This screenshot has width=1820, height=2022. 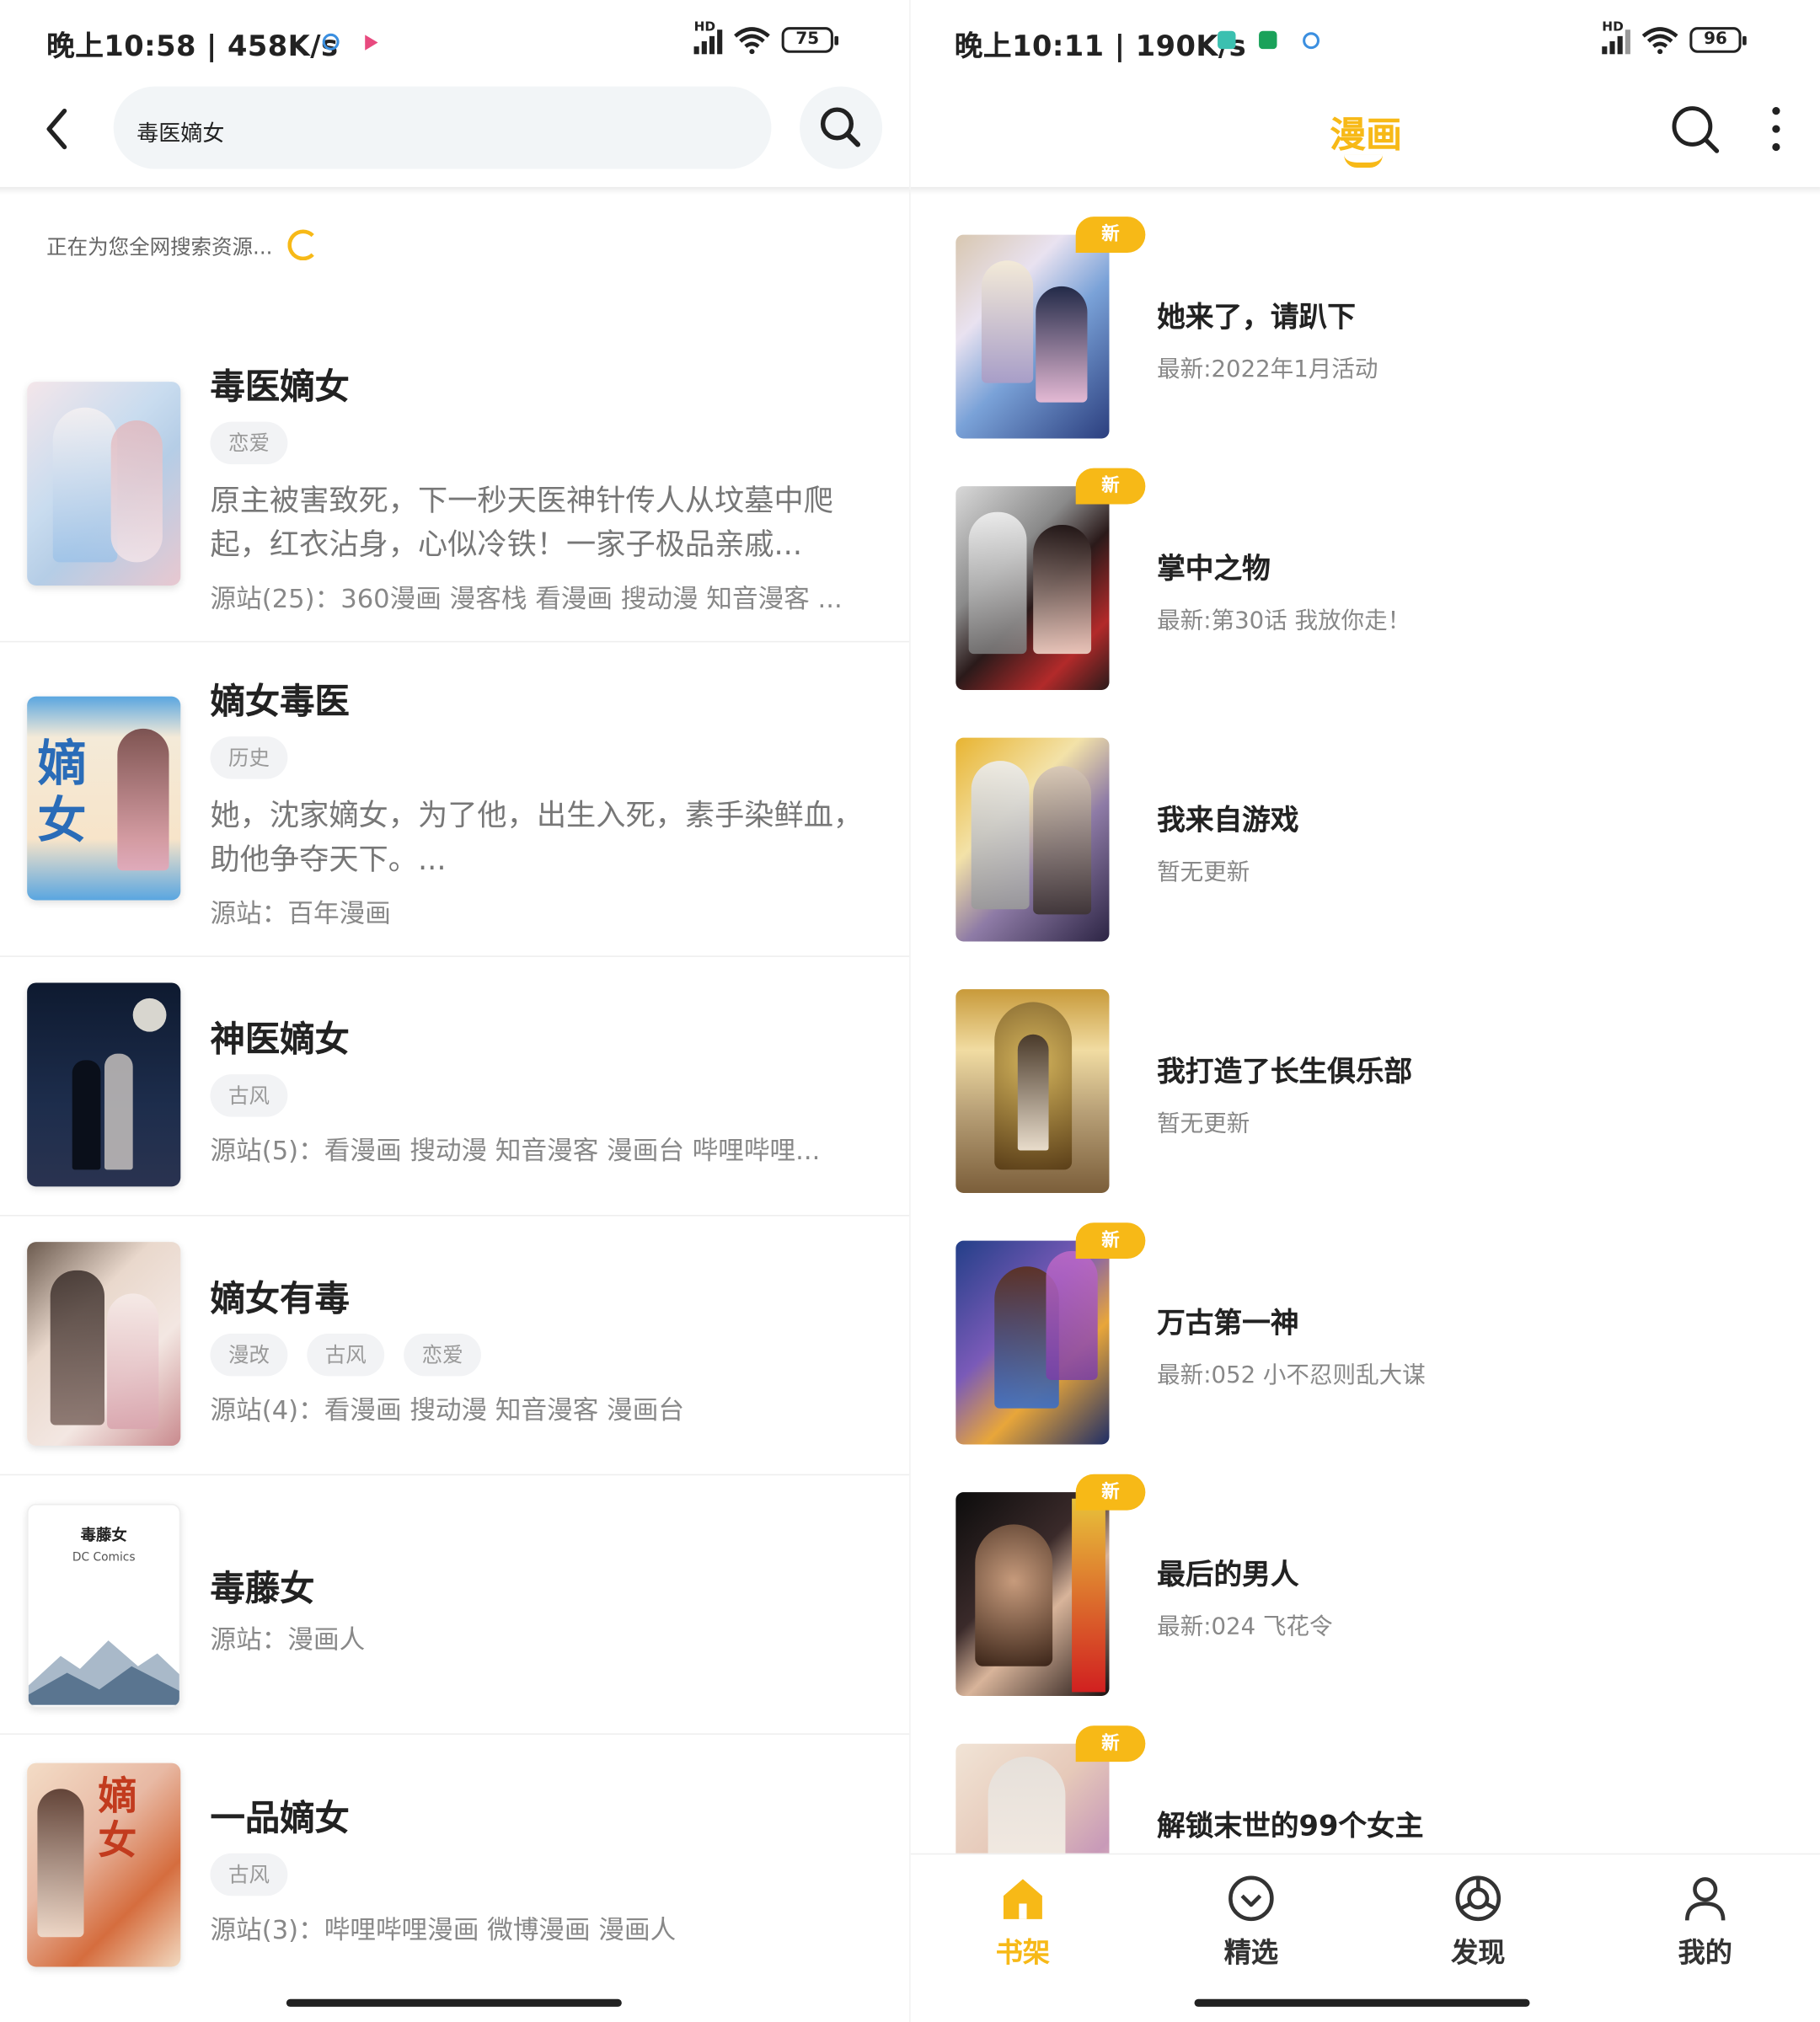 What do you see at coordinates (443, 1929) in the screenshot?
I see `result-sources: 源站(3)：哔哩哔哩漫画 微博漫画 漫画人` at bounding box center [443, 1929].